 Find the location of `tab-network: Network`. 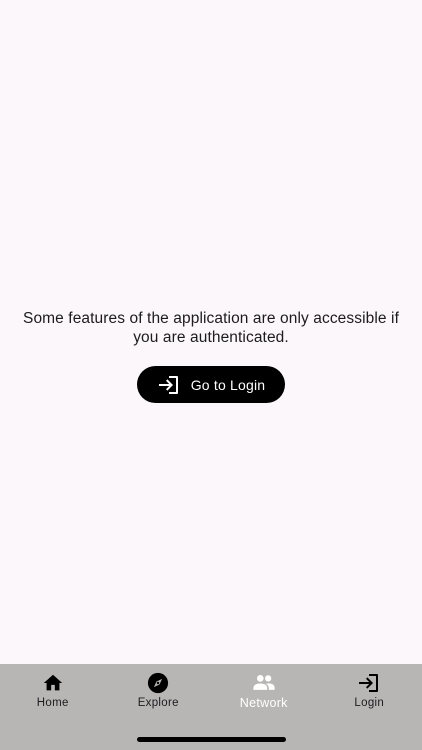

tab-network: Network is located at coordinates (264, 690).